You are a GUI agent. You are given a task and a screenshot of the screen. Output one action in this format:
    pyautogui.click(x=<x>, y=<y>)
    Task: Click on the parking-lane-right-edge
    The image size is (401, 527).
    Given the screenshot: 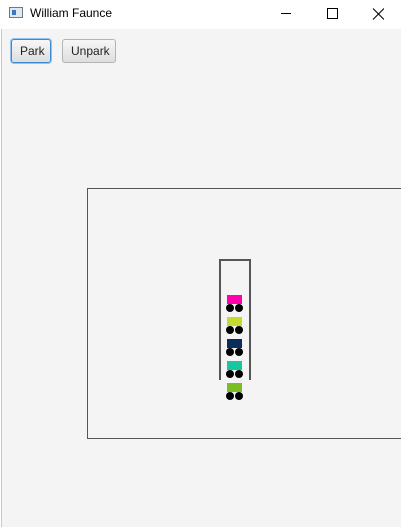 What is the action you would take?
    pyautogui.click(x=250, y=319)
    